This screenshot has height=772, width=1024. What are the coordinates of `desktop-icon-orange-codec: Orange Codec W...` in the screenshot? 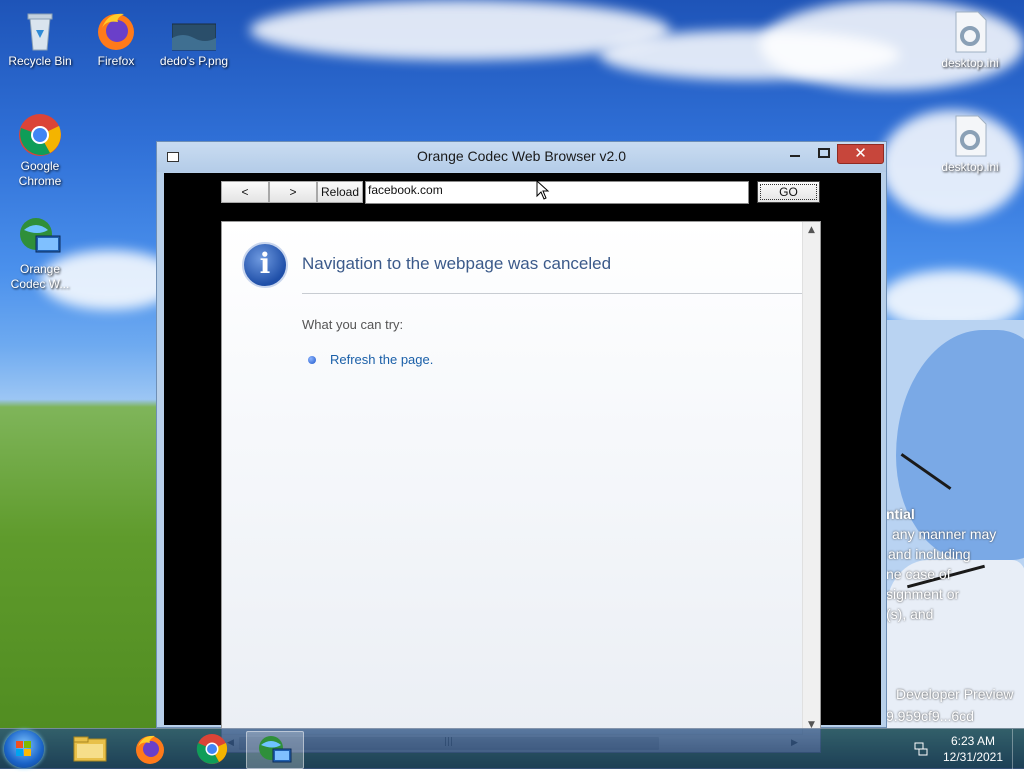 It's located at (40, 254).